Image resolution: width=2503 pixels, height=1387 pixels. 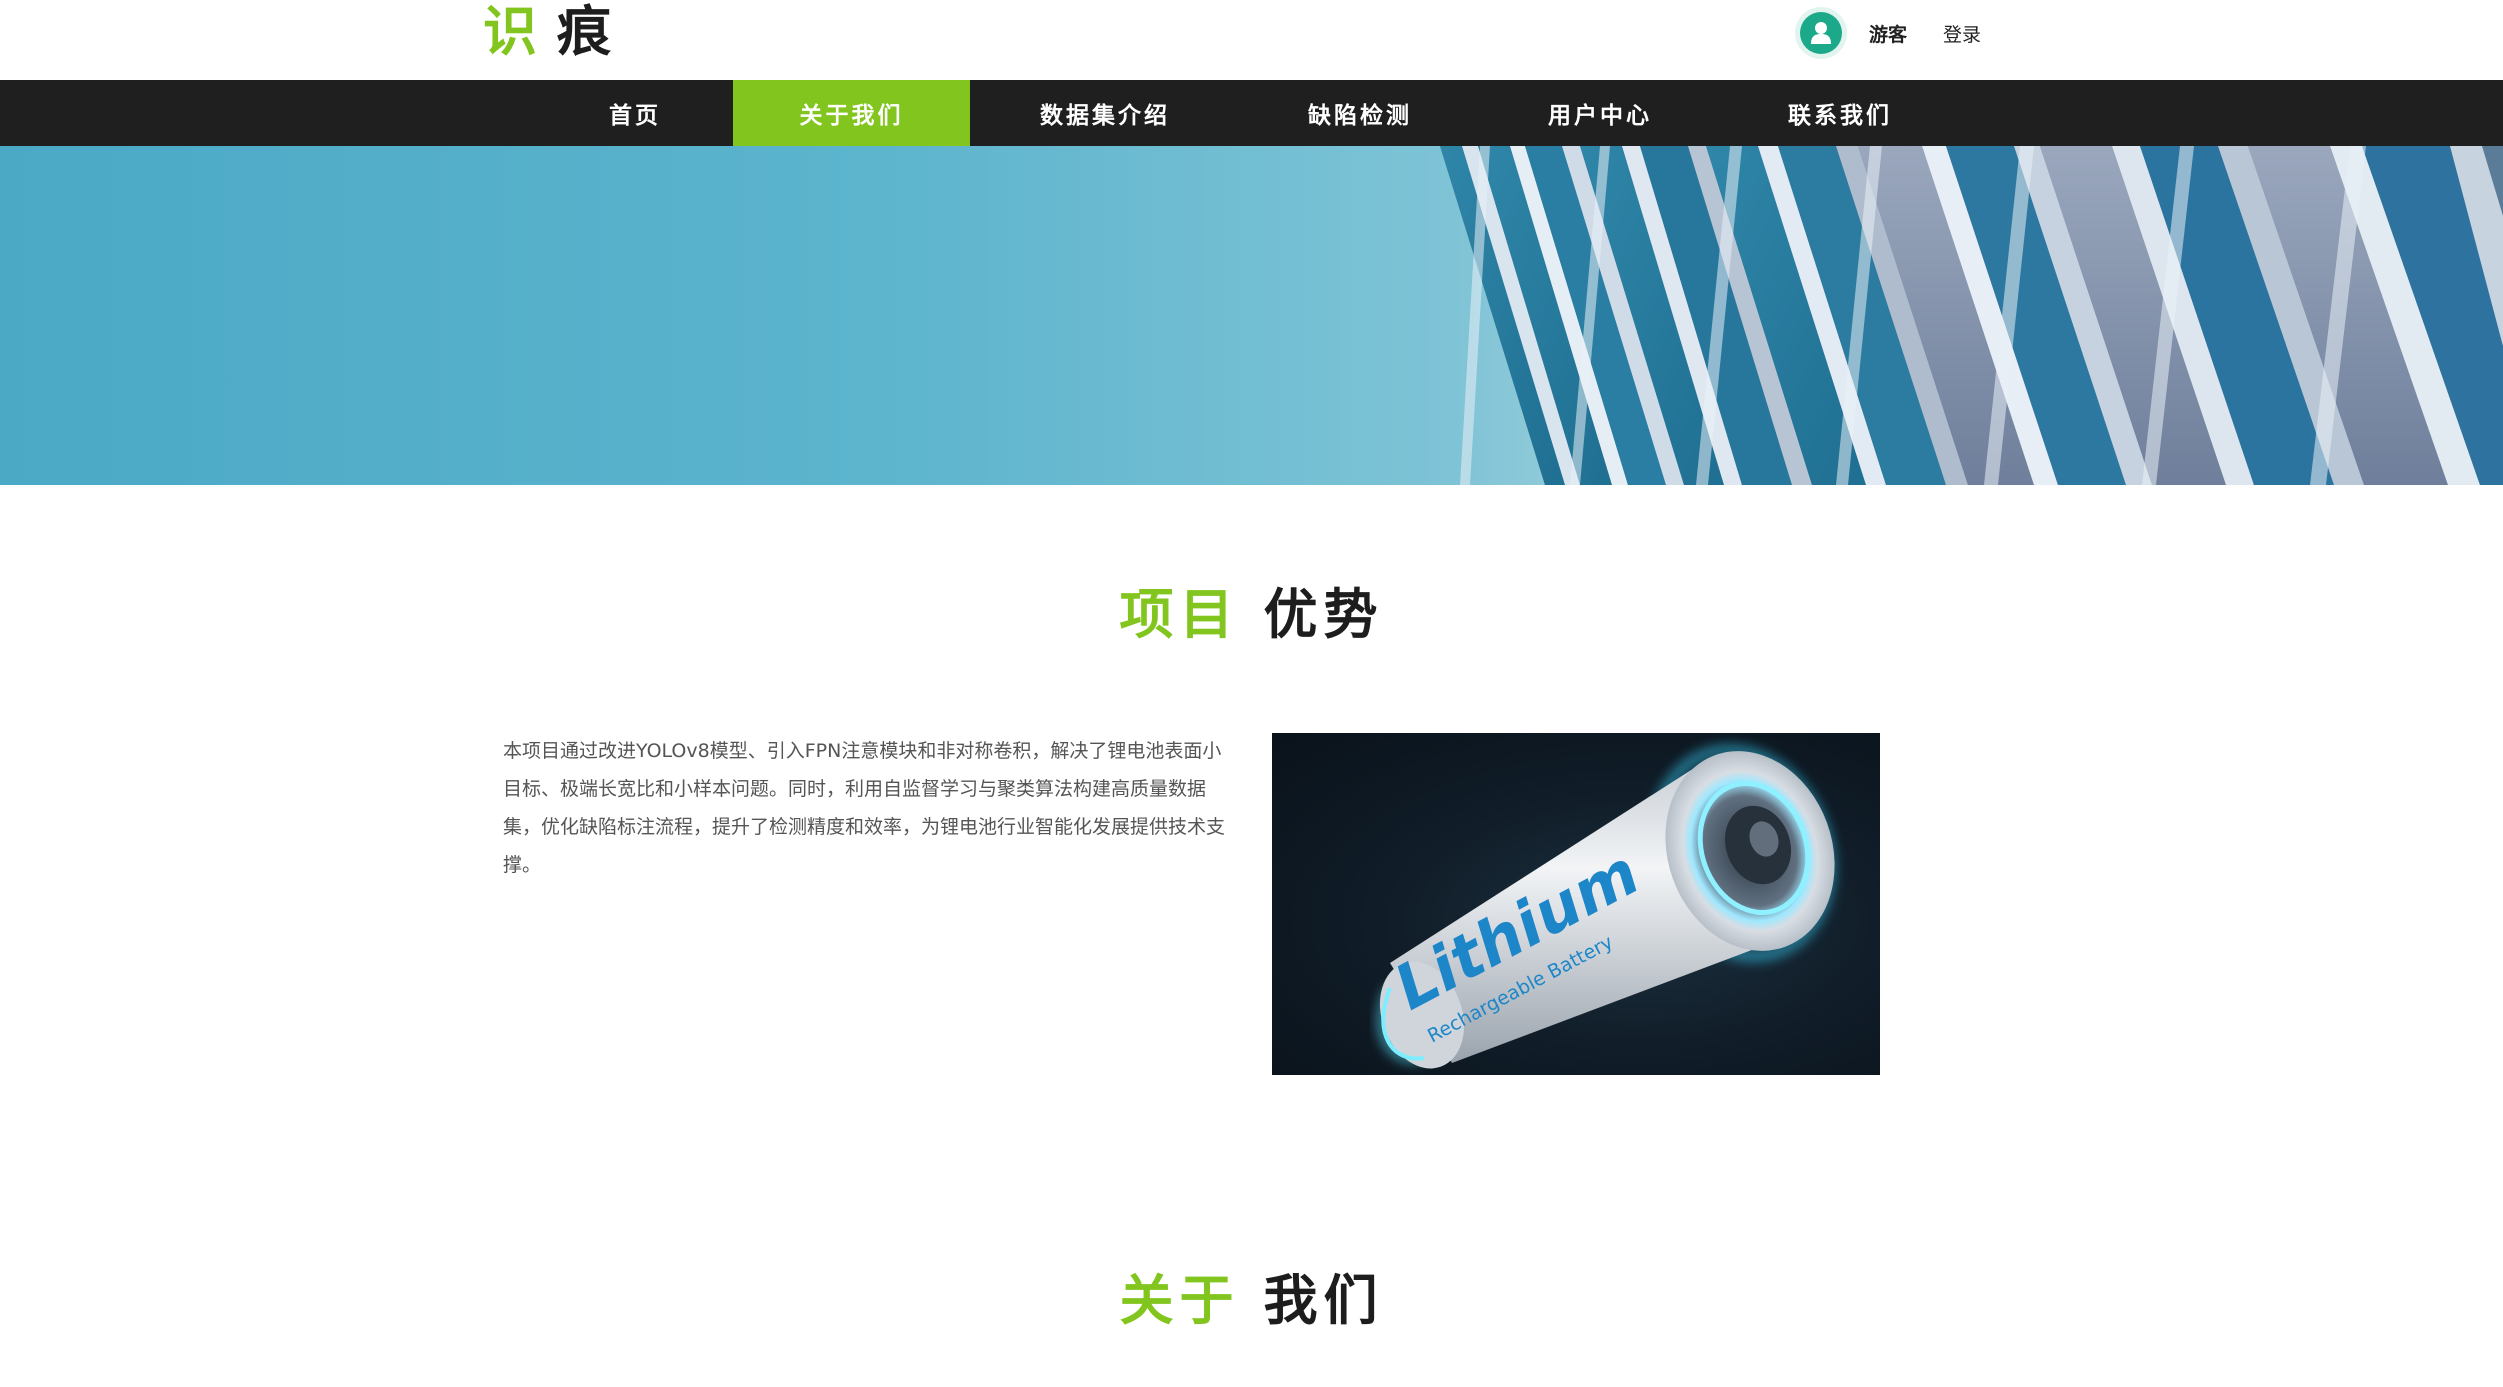 What do you see at coordinates (594, 31) in the screenshot?
I see `logo-char-2: 痕` at bounding box center [594, 31].